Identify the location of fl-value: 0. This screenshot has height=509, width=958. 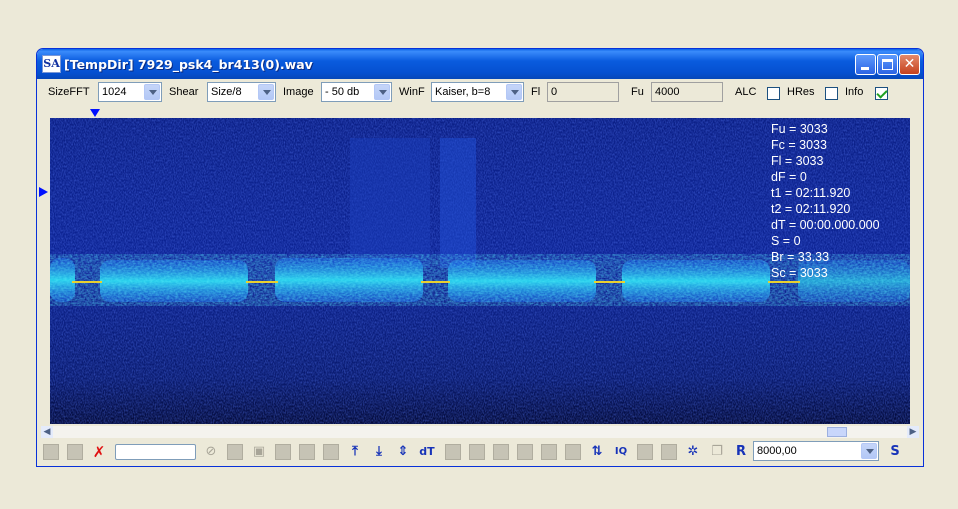
(554, 92).